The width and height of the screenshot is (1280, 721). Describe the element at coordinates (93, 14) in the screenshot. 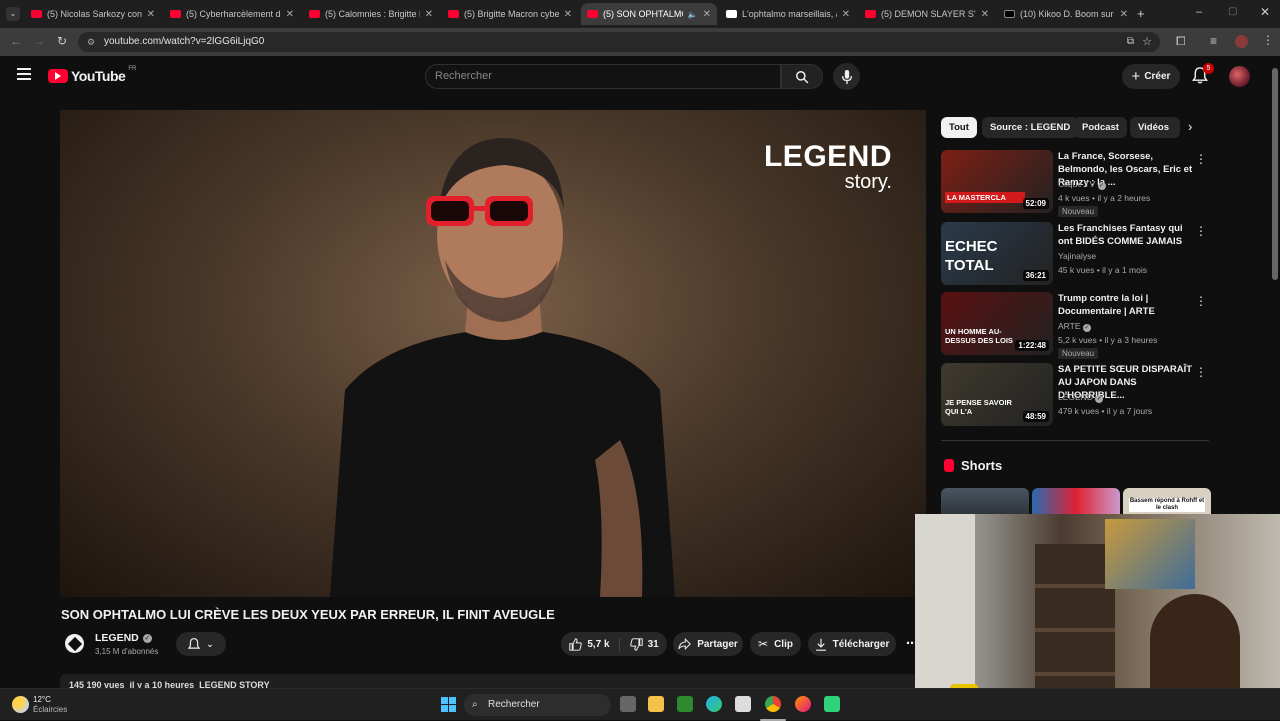

I see `browser-tab: (5) Nicolas Sarkozy condamné ✕` at that location.